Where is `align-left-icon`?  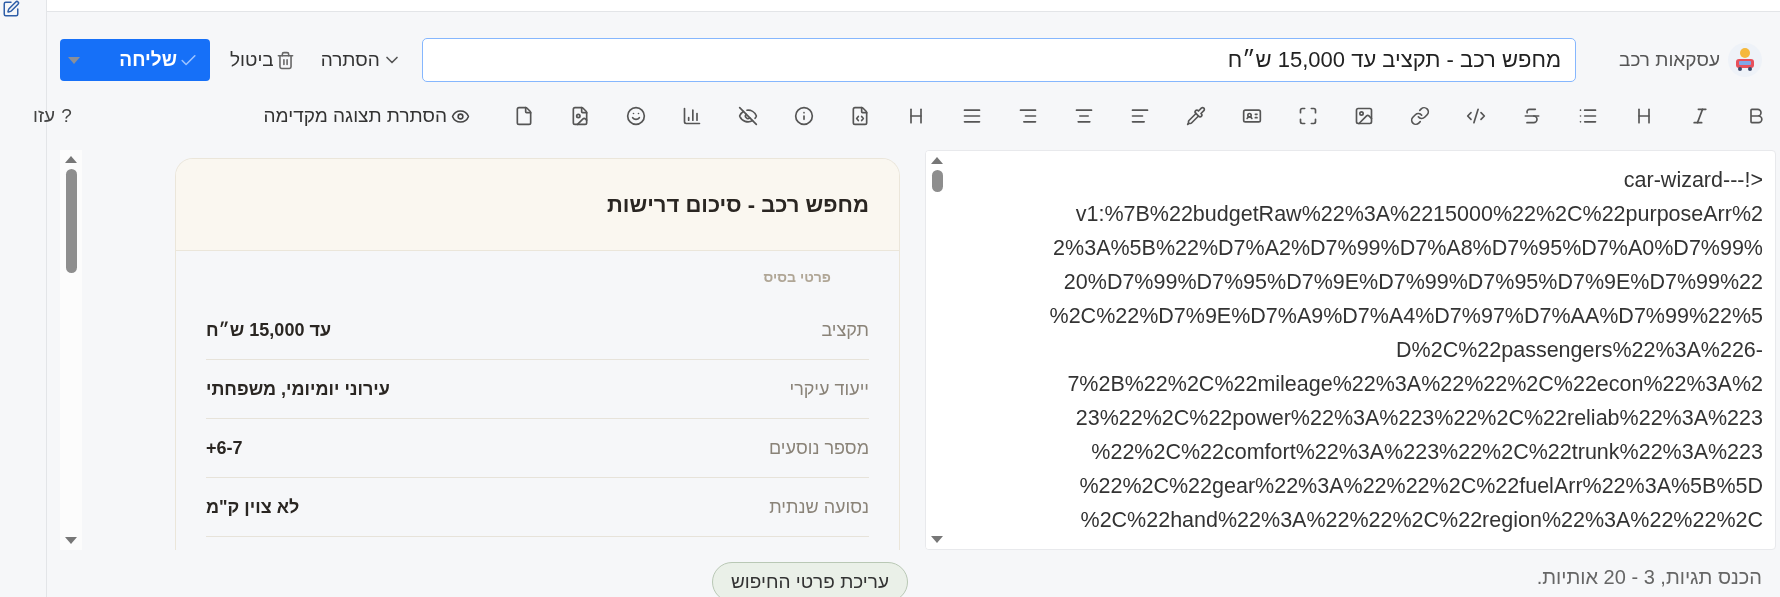
align-left-icon is located at coordinates (1140, 116).